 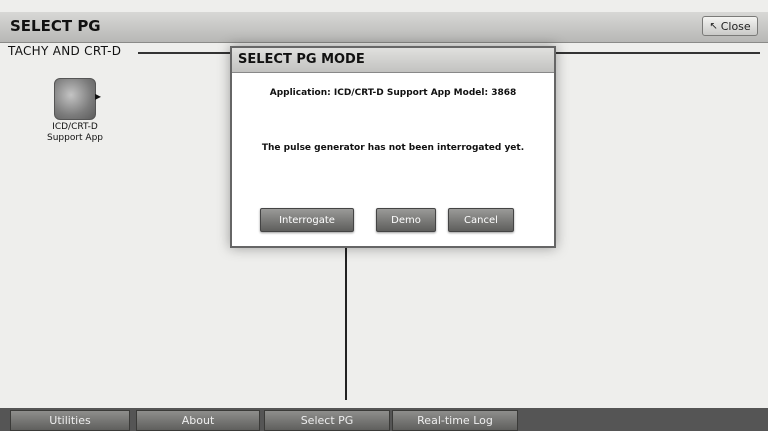 What do you see at coordinates (346, 320) in the screenshot?
I see `vertical-divider` at bounding box center [346, 320].